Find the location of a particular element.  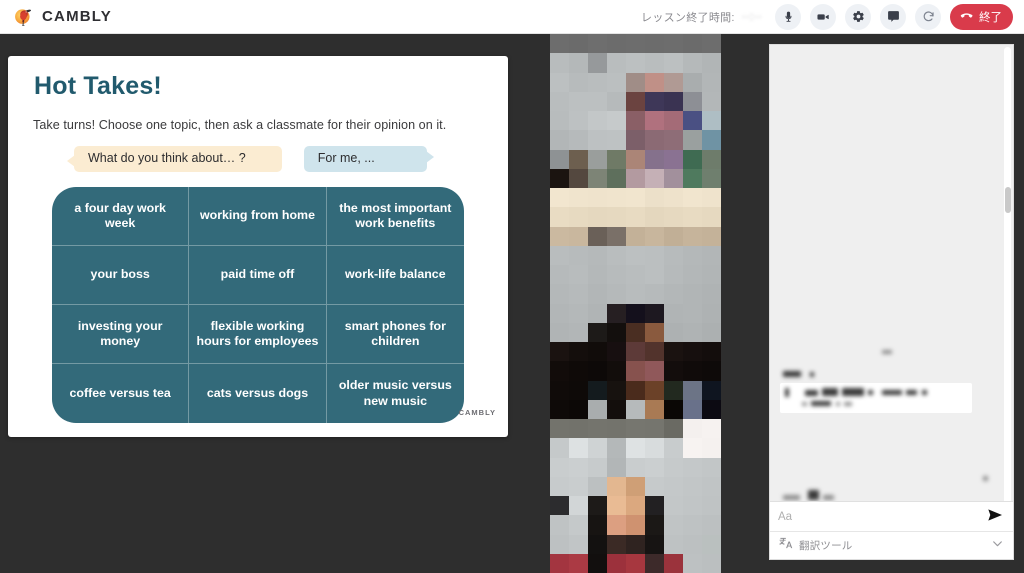

topic-cell: flexible working hours for employees is located at coordinates (258, 334).